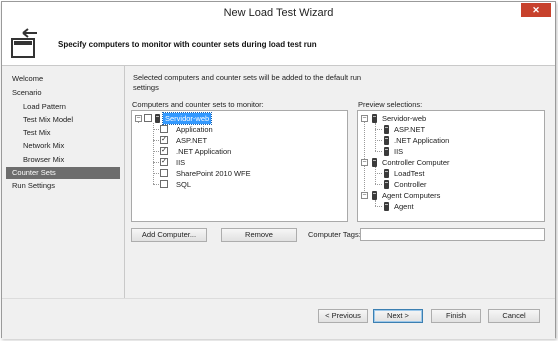 The image size is (558, 341). What do you see at coordinates (232, 162) in the screenshot?
I see `tree-node-iis: ✓ IIS` at bounding box center [232, 162].